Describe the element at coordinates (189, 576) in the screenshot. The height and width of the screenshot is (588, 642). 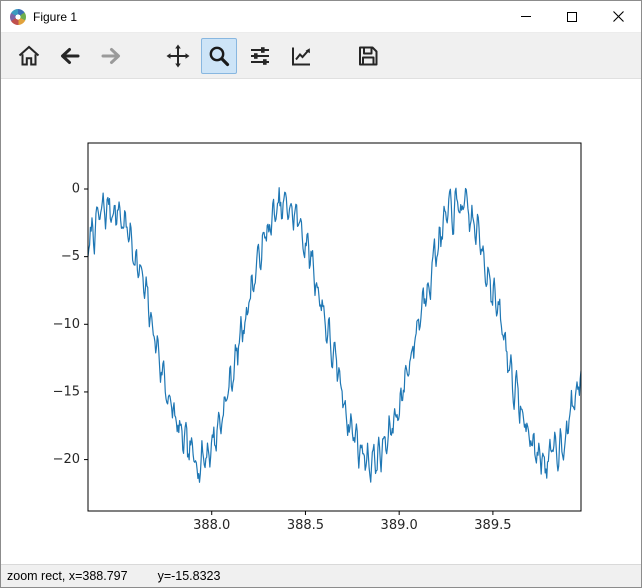
I see `status-y-coordinate: y=-15.8323` at that location.